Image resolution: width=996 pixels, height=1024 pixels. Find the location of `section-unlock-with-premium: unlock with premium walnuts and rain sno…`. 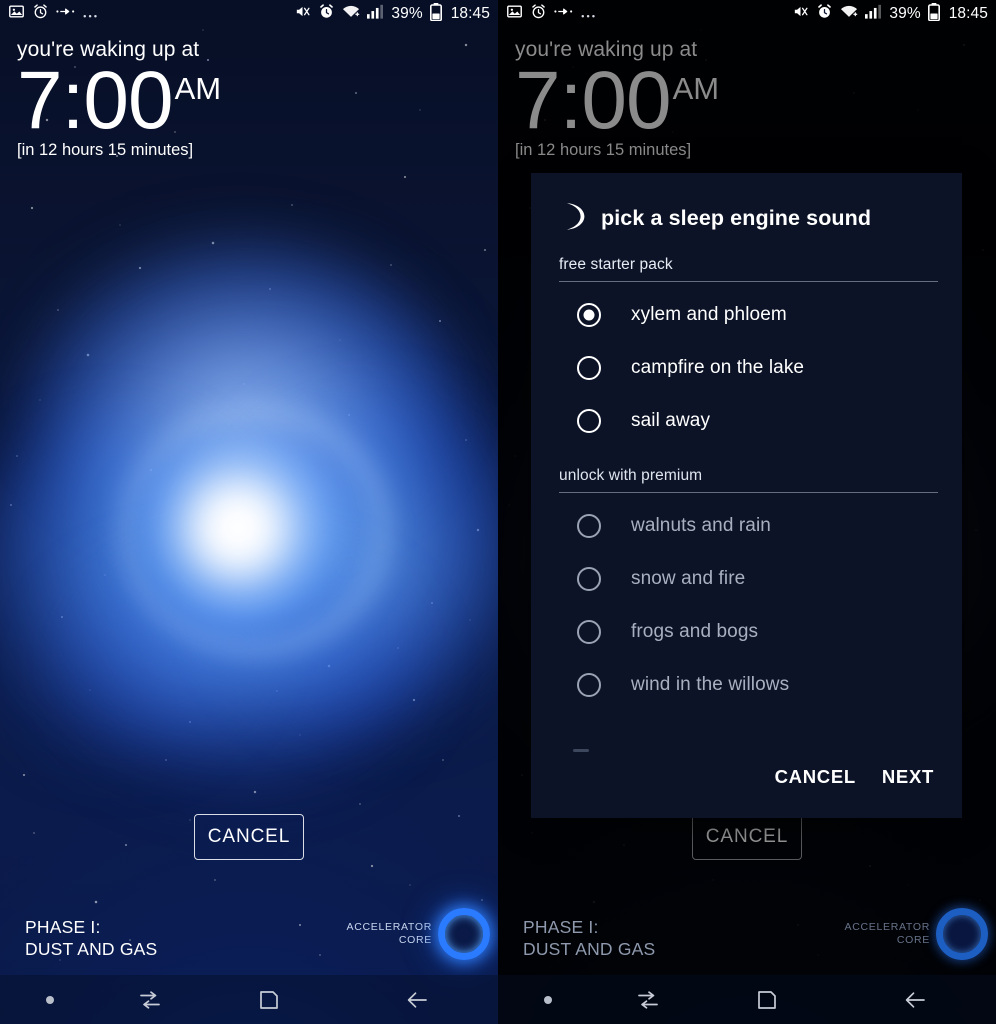

section-unlock-with-premium: unlock with premium walnuts and rain sno… is located at coordinates (748, 587).